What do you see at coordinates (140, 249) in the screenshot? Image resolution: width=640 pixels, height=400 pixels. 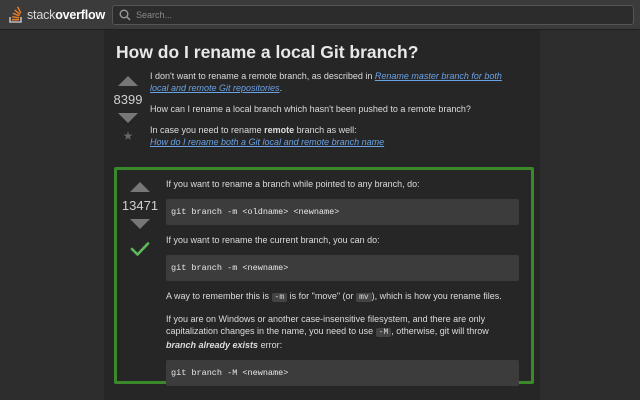 I see `accepted-check-icon` at bounding box center [140, 249].